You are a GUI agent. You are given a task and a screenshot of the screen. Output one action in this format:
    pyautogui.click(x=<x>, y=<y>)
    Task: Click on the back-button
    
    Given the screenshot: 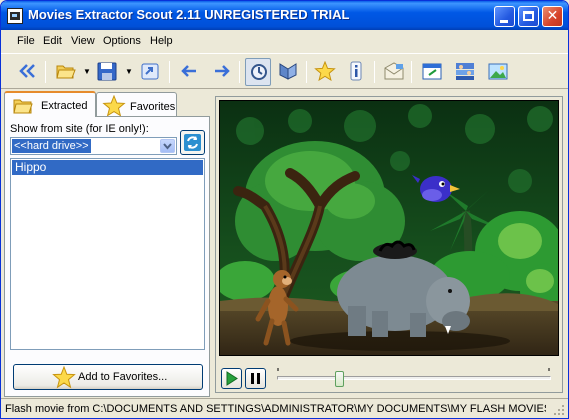 What is the action you would take?
    pyautogui.click(x=190, y=72)
    